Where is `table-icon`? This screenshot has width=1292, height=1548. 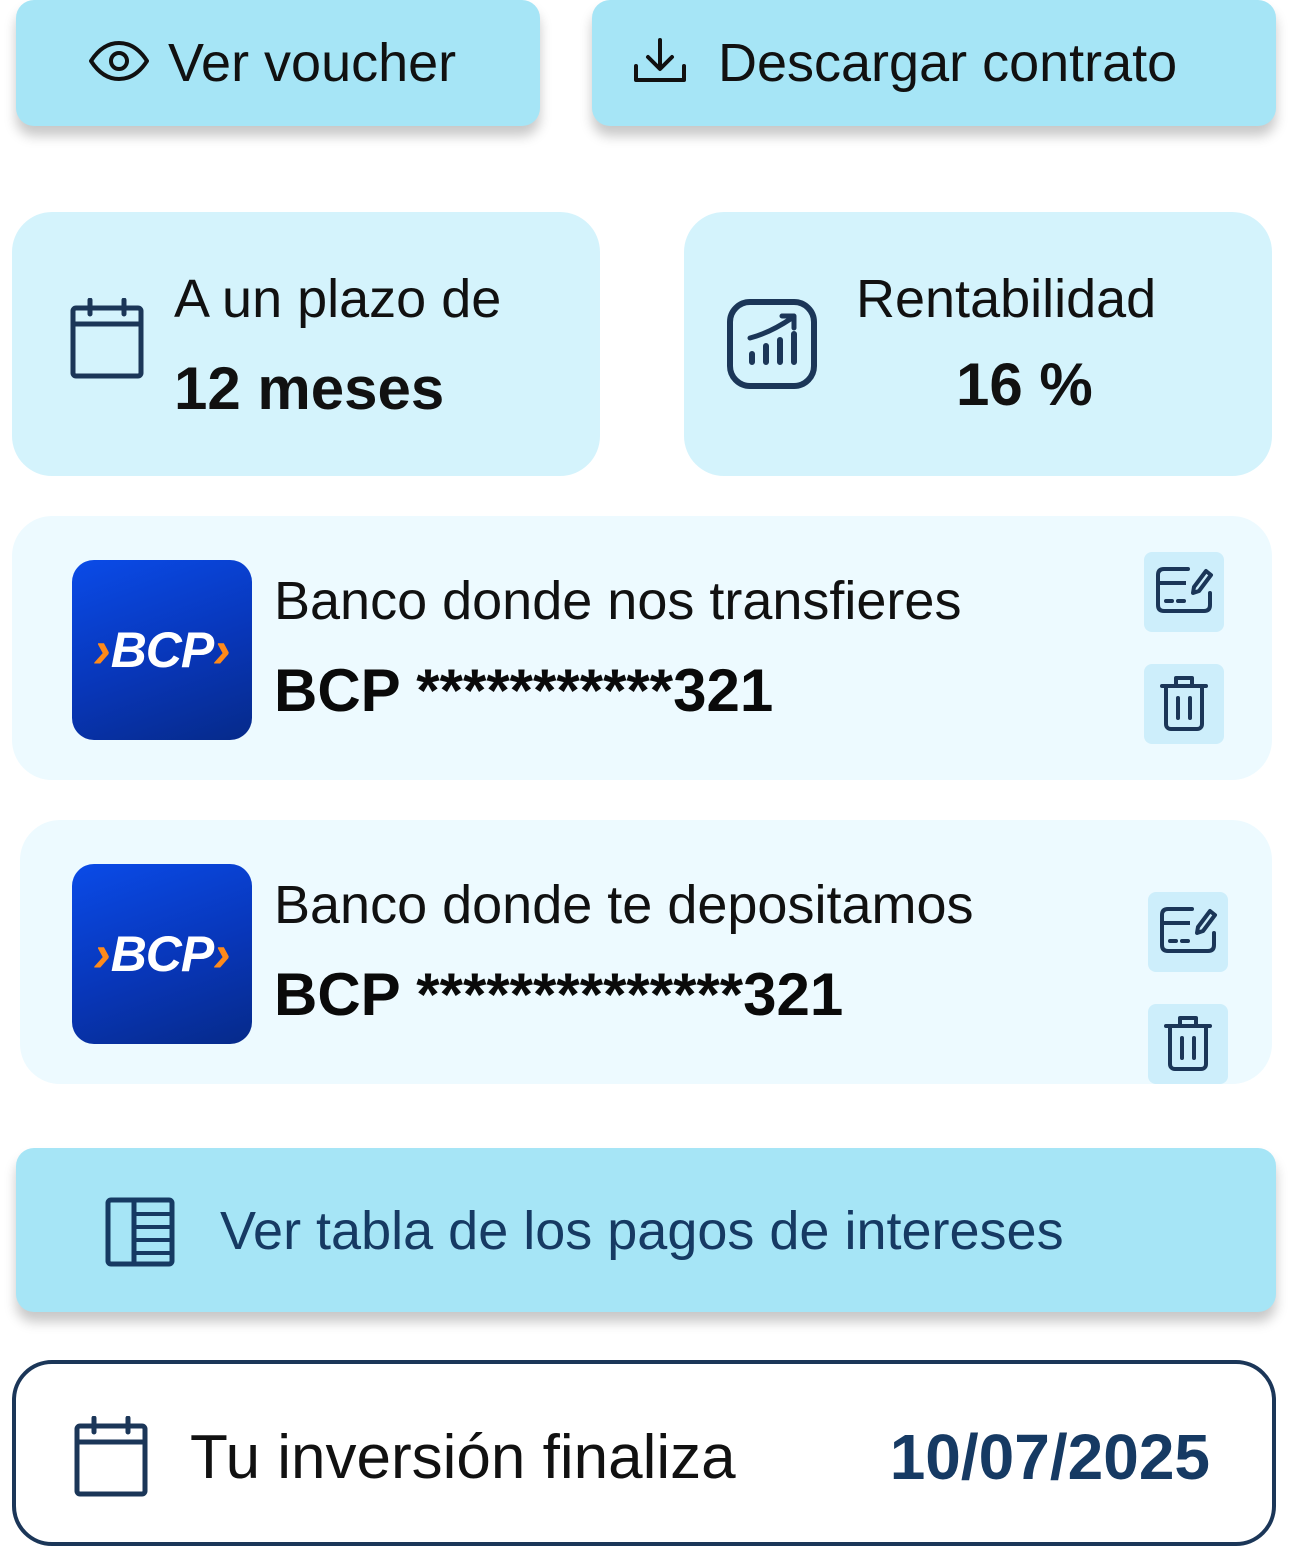
table-icon is located at coordinates (140, 1234).